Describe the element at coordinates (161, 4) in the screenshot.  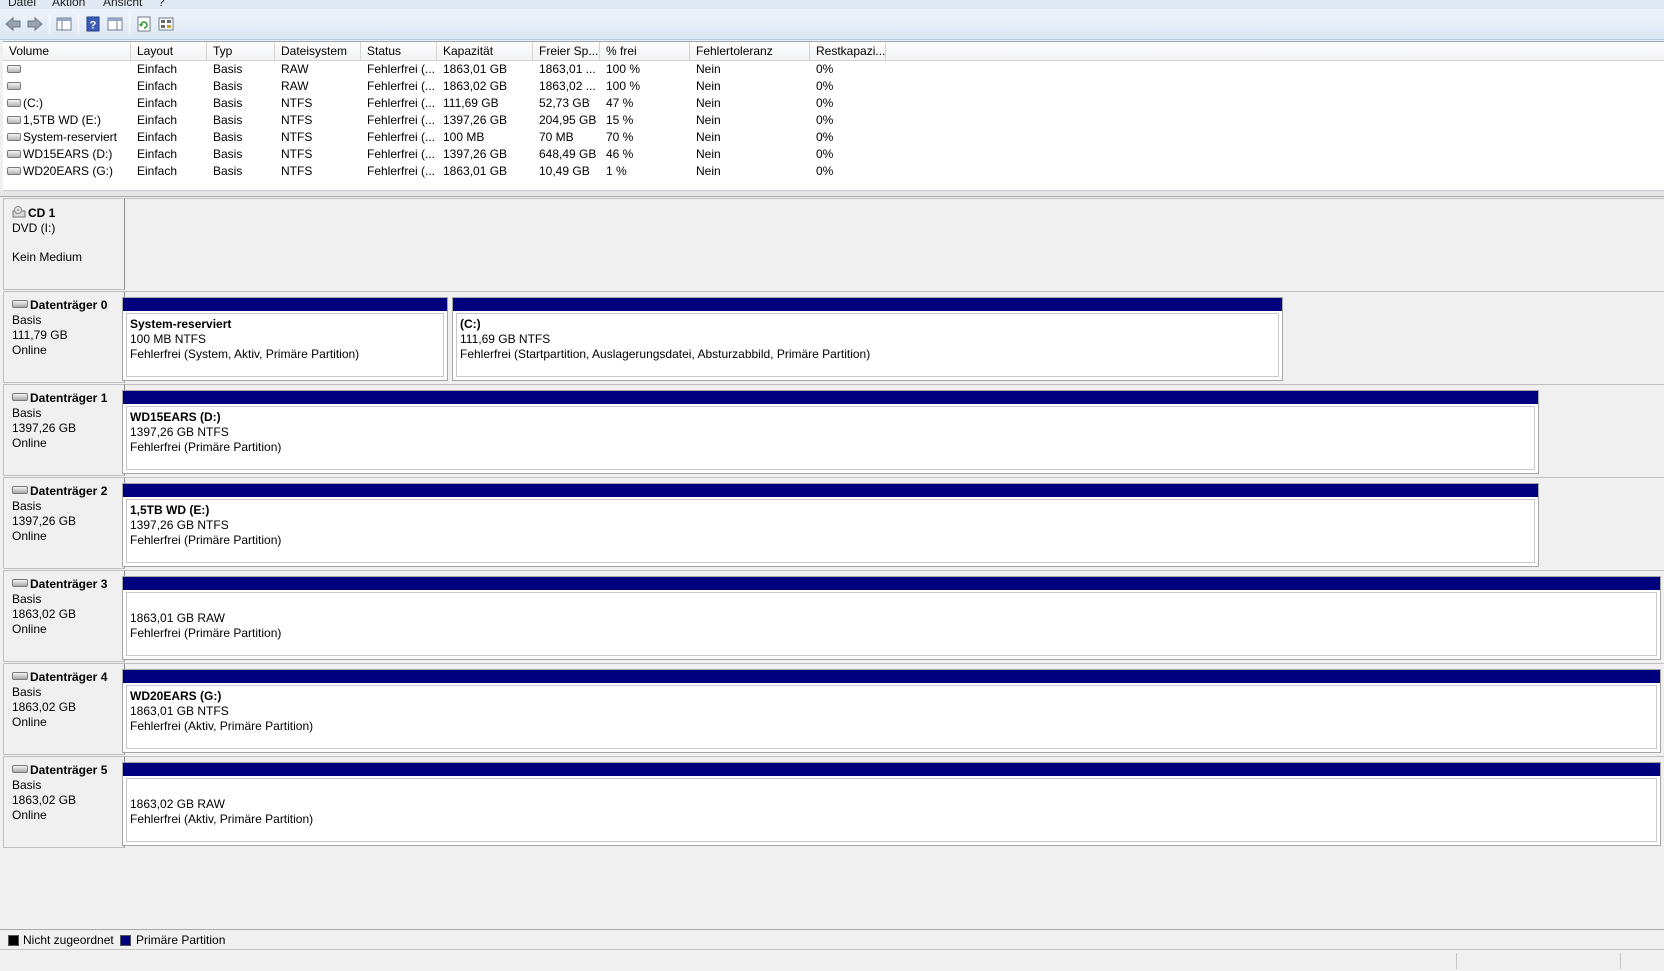
I see `menu-help: ?` at that location.